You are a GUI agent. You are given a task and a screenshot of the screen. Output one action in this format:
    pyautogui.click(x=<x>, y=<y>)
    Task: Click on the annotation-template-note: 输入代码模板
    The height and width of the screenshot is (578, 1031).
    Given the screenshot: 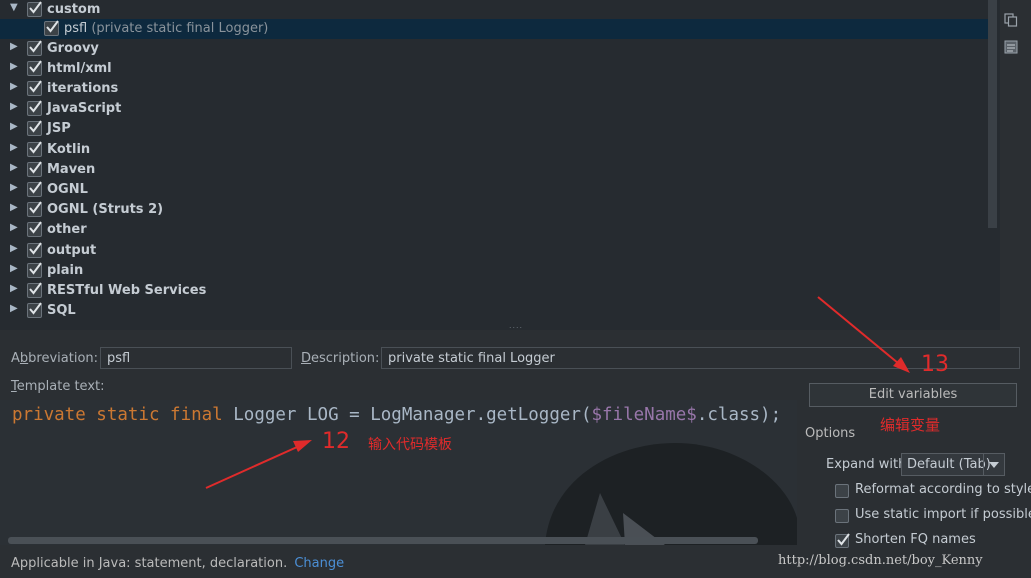 What is the action you would take?
    pyautogui.click(x=410, y=445)
    